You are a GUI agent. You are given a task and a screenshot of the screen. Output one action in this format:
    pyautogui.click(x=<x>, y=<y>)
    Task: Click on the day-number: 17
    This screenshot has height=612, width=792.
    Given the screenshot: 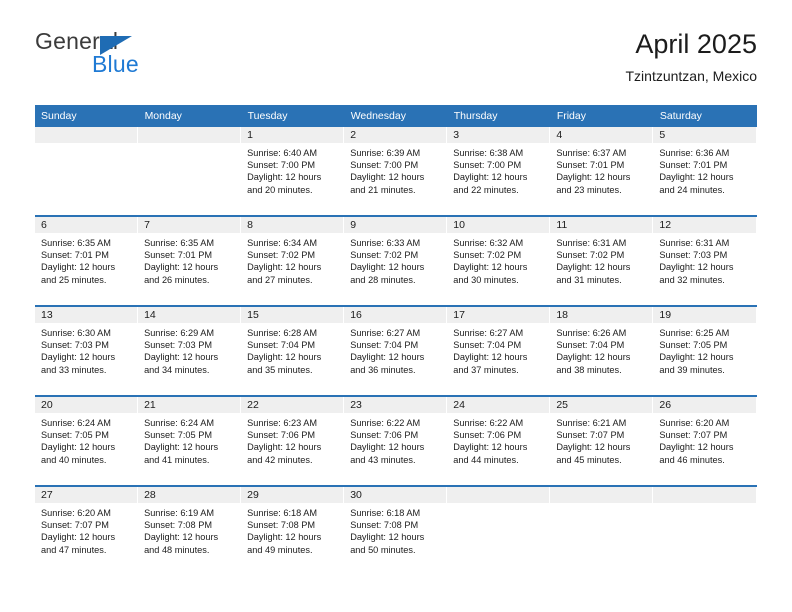 What is the action you would take?
    pyautogui.click(x=498, y=315)
    